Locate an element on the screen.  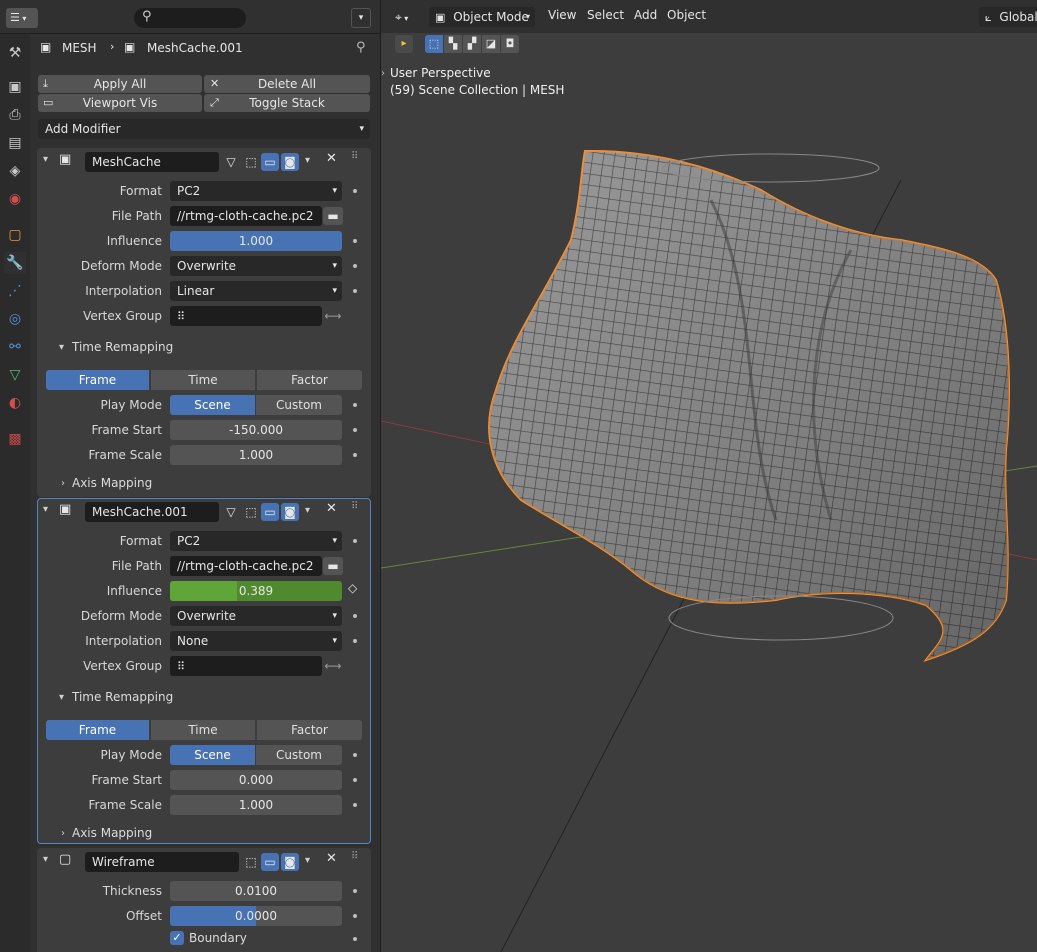
transform-orientation-dropdown: ⟀ Global is located at coordinates (1008, 17).